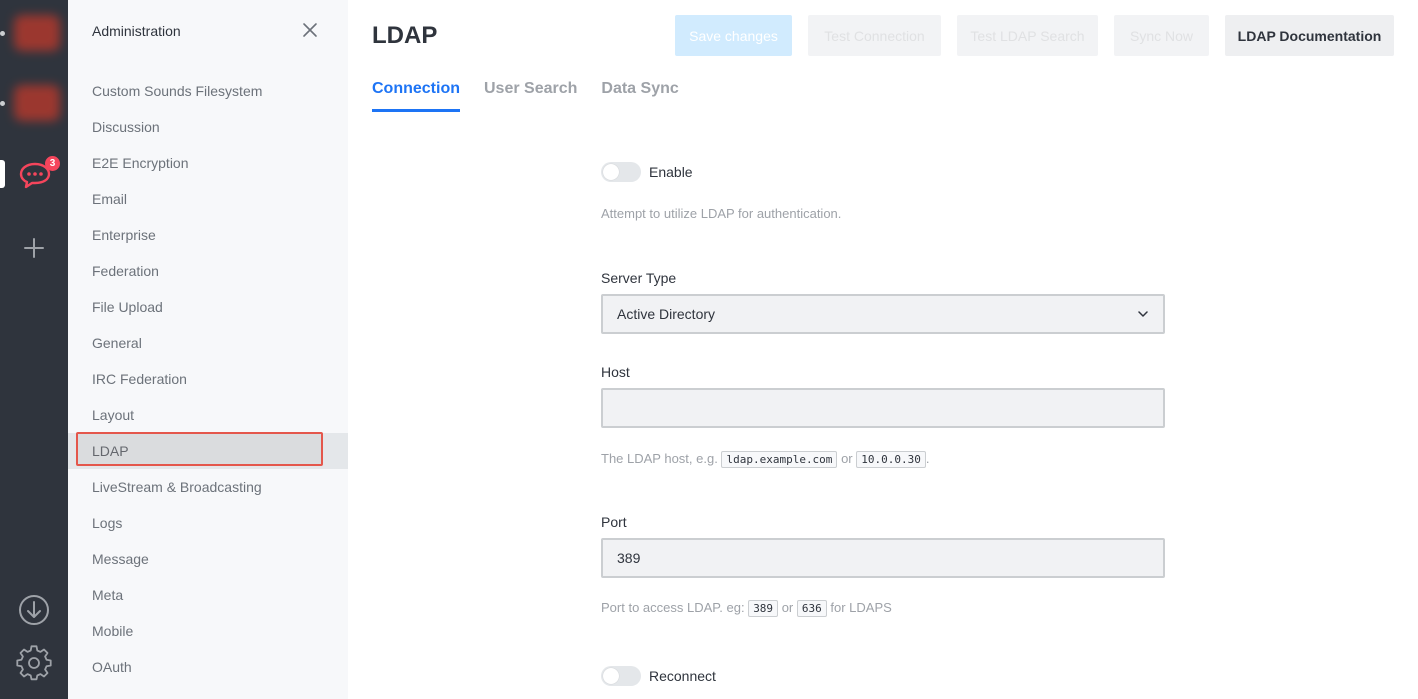  What do you see at coordinates (659, 458) in the screenshot?
I see `host-hint-text: The LDAP host, e.g.` at bounding box center [659, 458].